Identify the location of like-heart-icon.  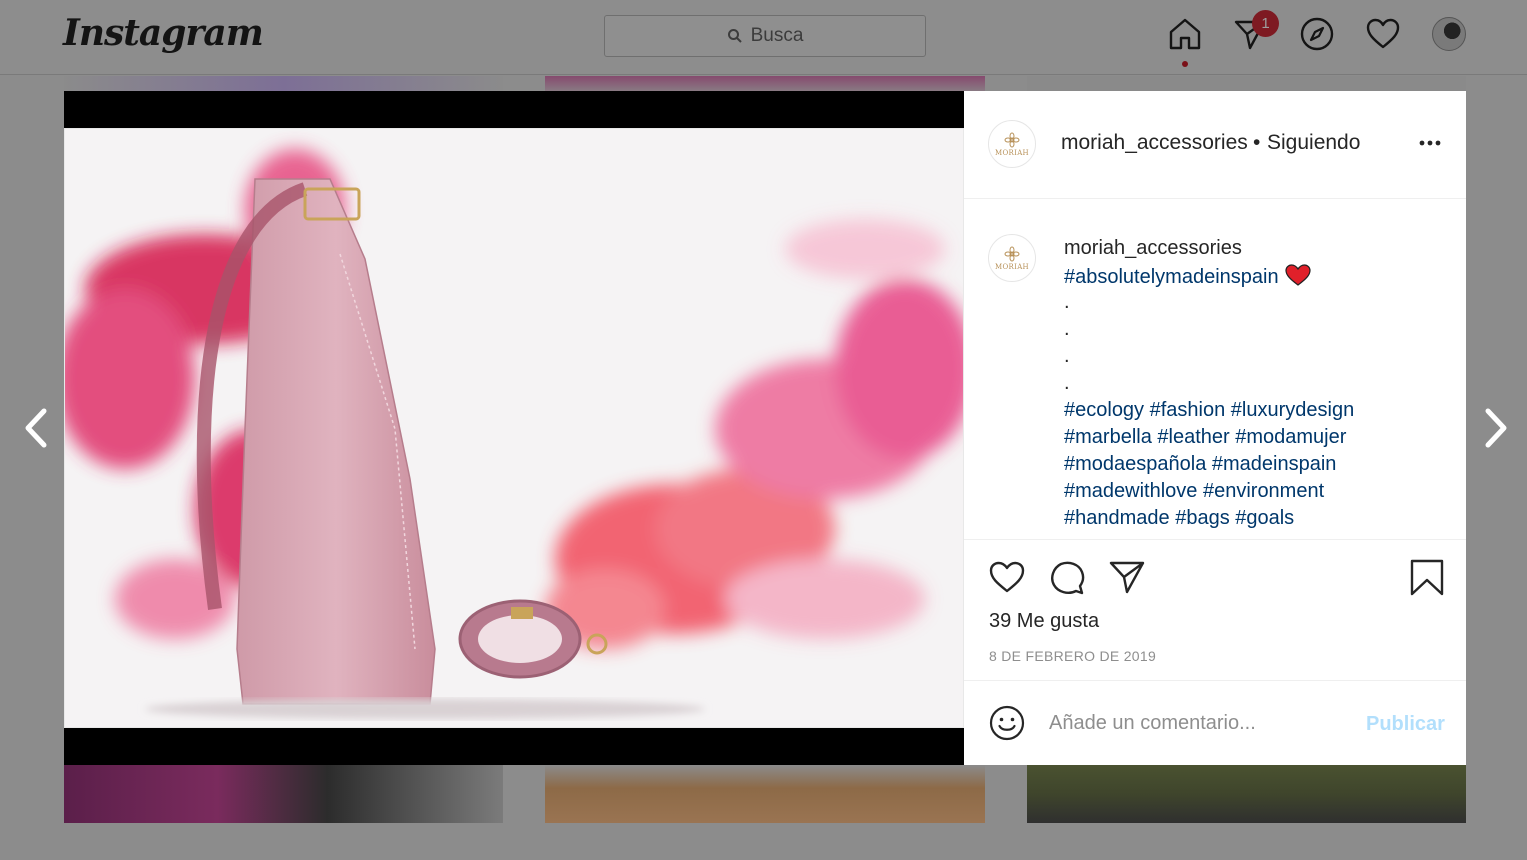
(1007, 577).